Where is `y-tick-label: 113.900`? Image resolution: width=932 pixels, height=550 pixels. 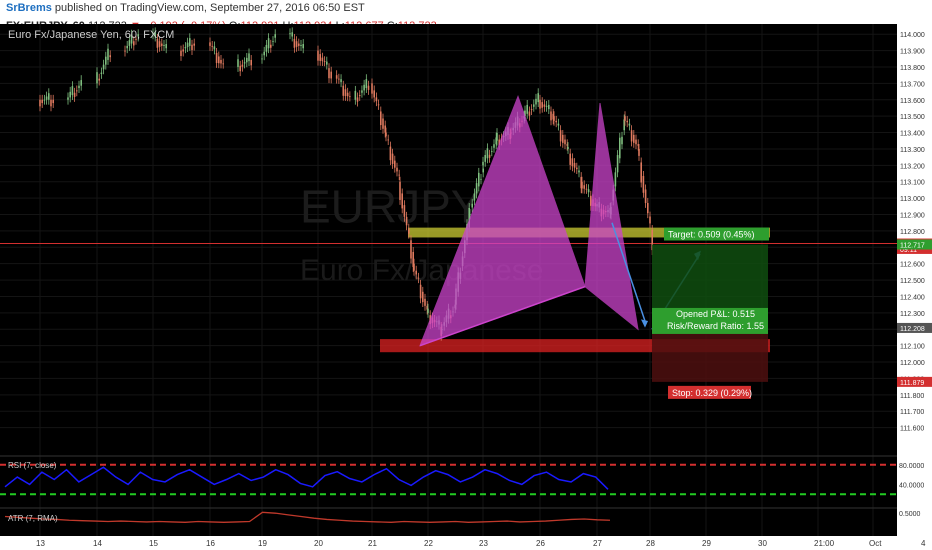
y-tick-label: 113.900 is located at coordinates (912, 52).